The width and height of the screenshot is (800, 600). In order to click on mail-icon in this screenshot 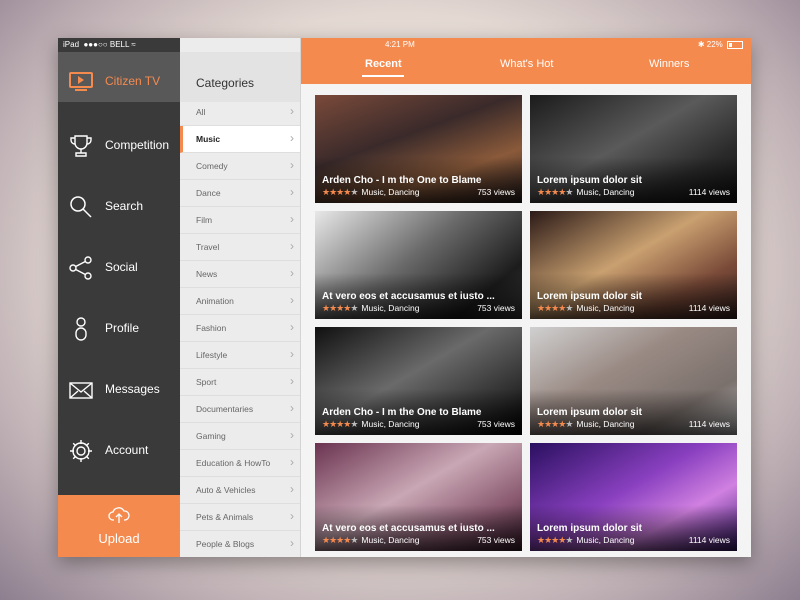, I will do `click(81, 390)`.